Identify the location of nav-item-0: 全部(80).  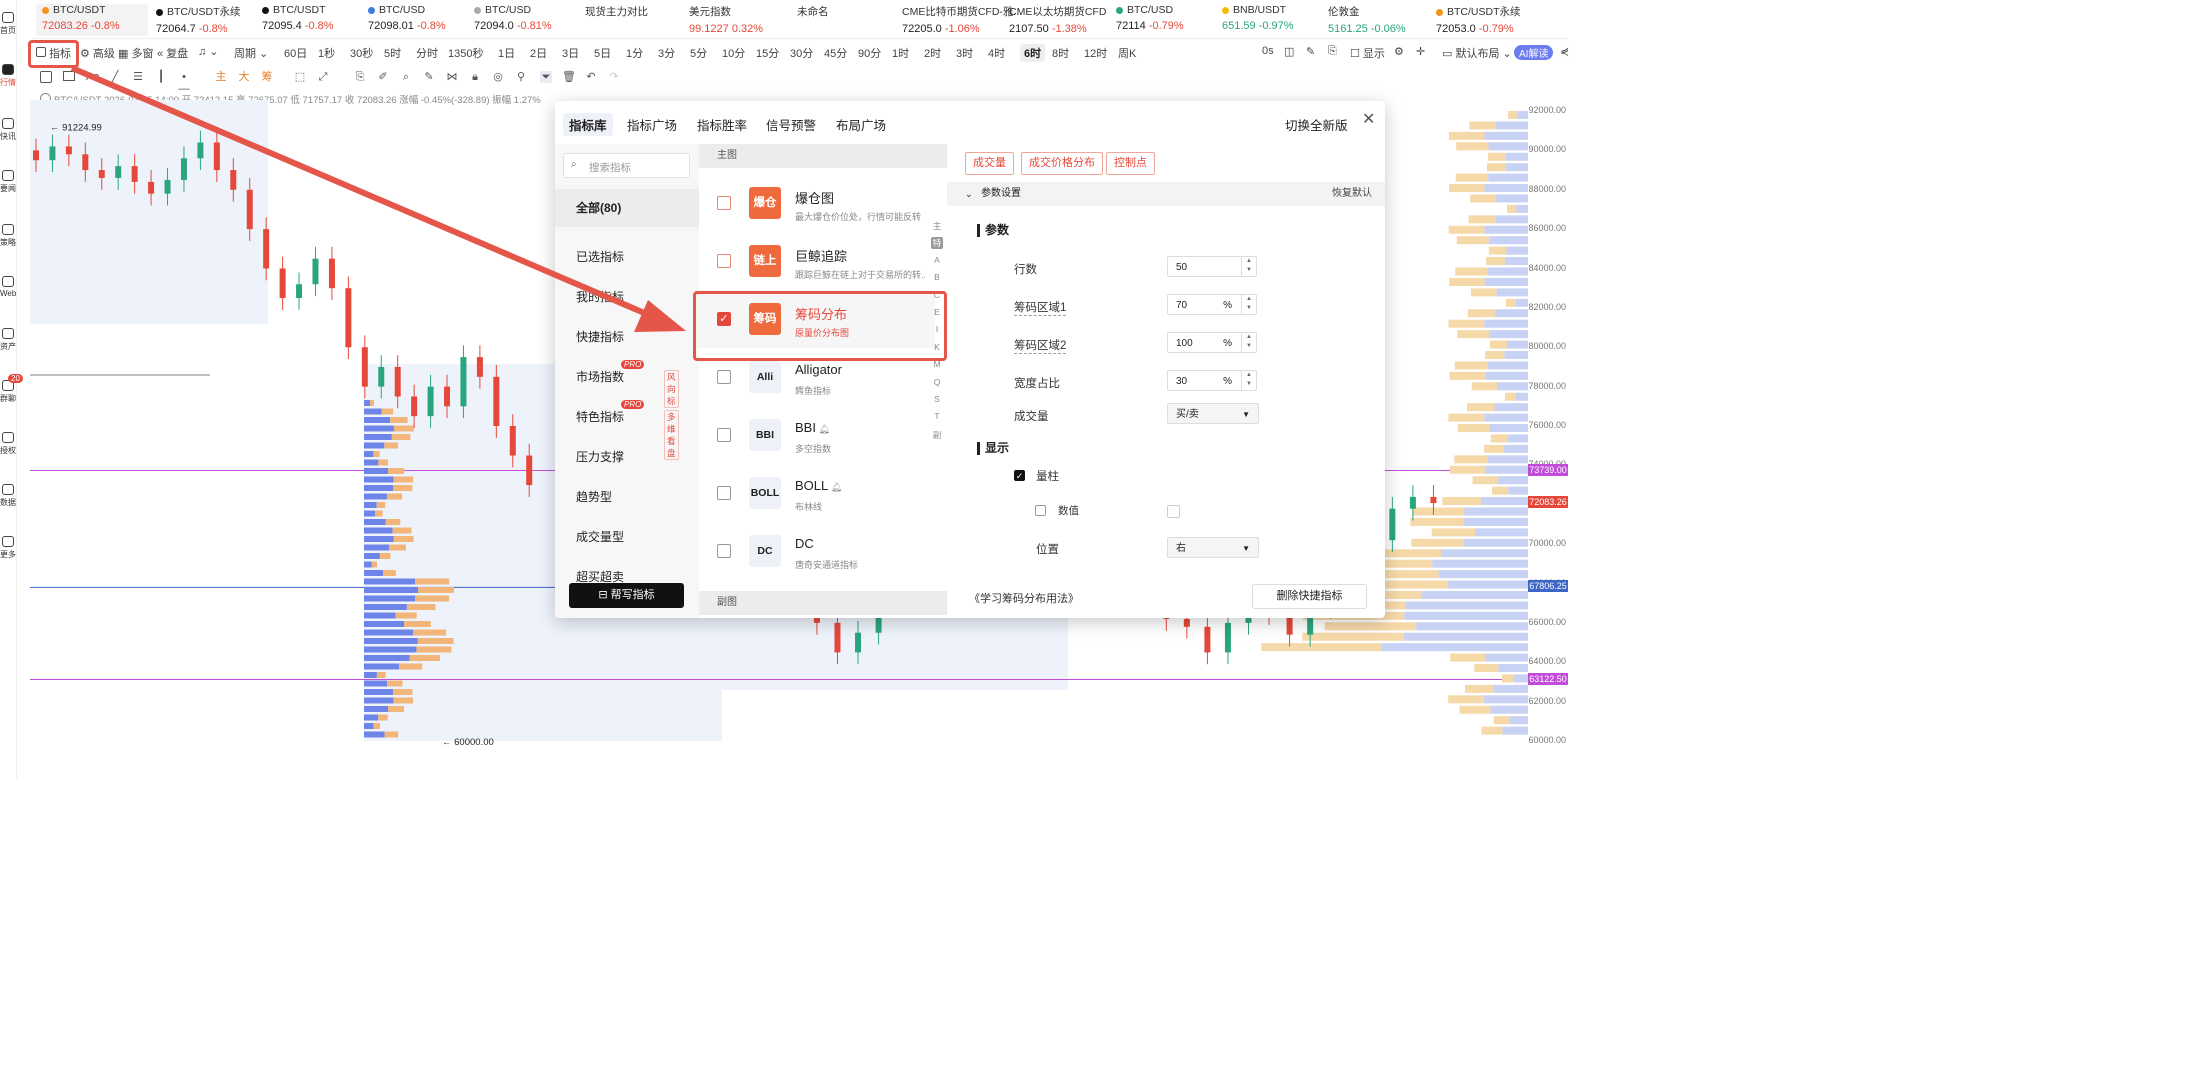
(627, 208).